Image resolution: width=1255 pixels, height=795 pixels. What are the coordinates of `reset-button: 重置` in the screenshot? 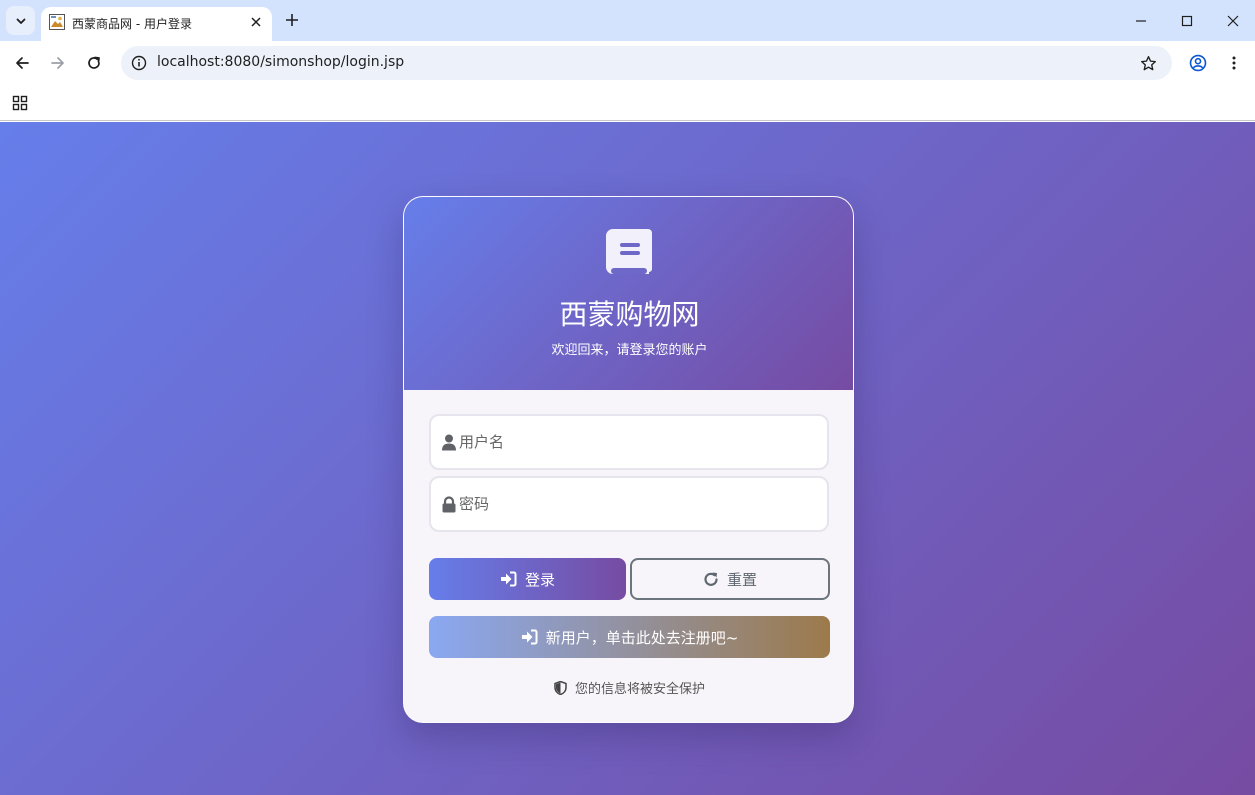 It's located at (730, 579).